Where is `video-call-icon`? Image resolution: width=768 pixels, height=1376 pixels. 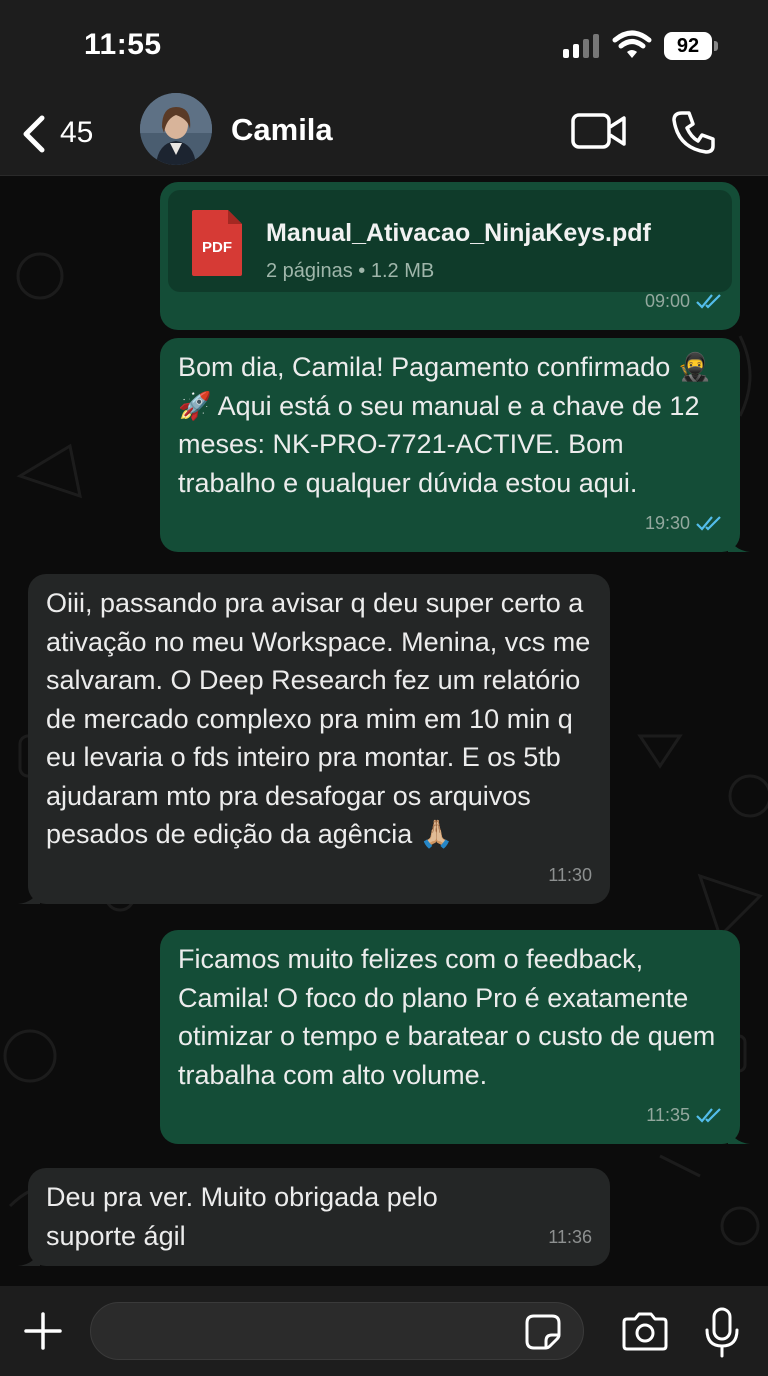
video-call-icon is located at coordinates (599, 131).